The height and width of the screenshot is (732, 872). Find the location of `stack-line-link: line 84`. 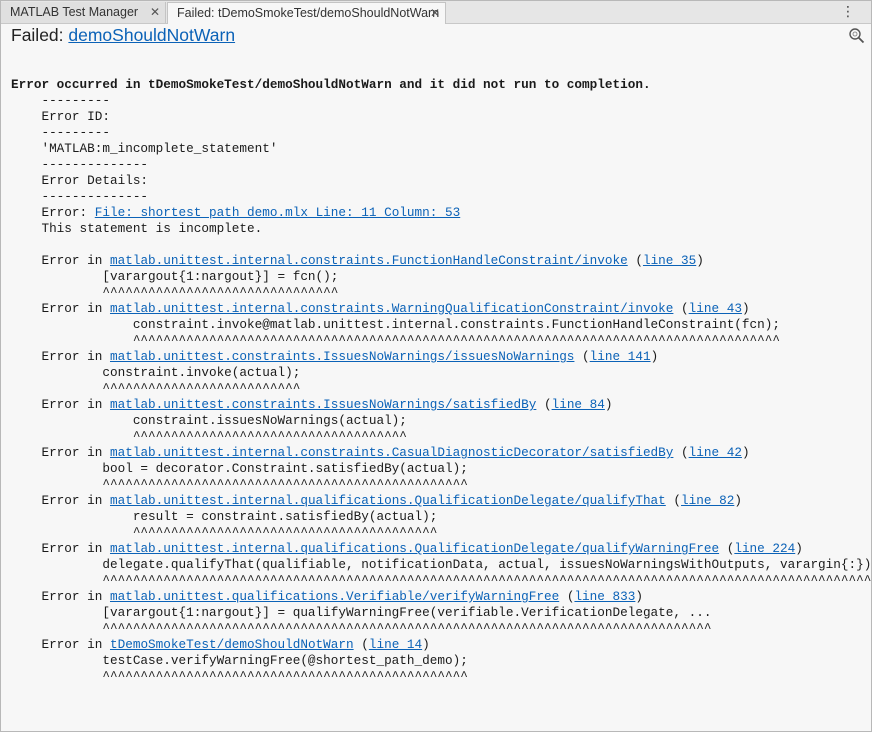

stack-line-link: line 84 is located at coordinates (578, 404).